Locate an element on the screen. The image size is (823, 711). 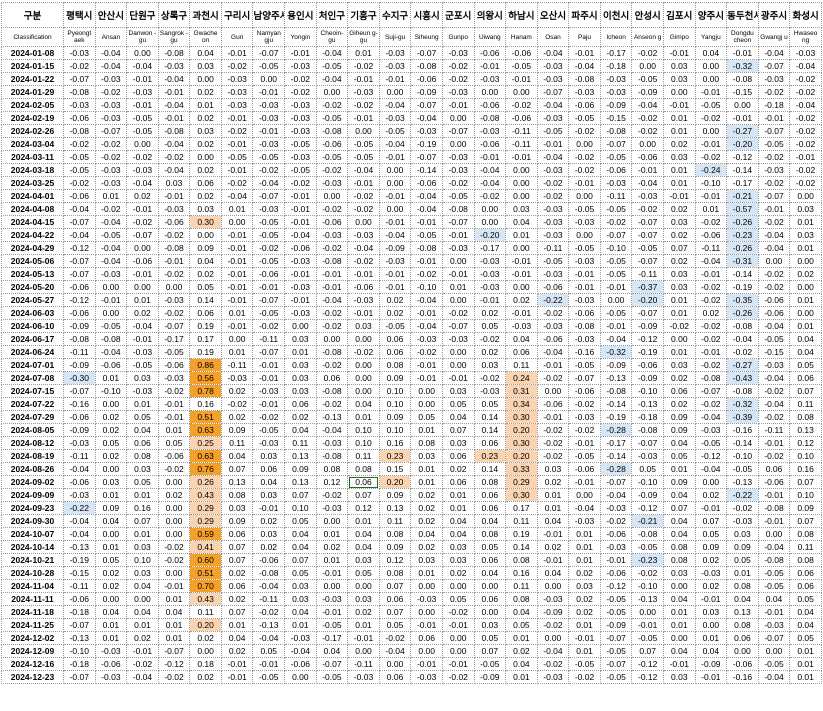
table-cell: 0.12 is located at coordinates (805, 443).